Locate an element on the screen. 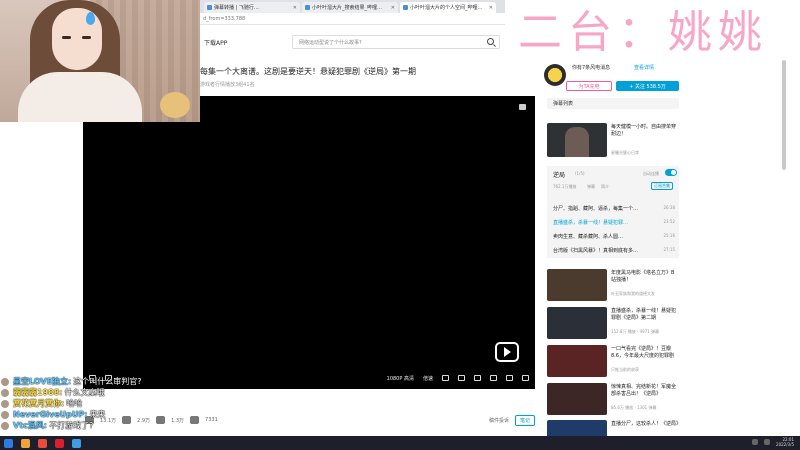 Image resolution: width=800 pixels, height=450 pixels. playlist-item: 分尸、指蹈、藏阿、逼杀，每集一个… 26:38 is located at coordinates (614, 208).